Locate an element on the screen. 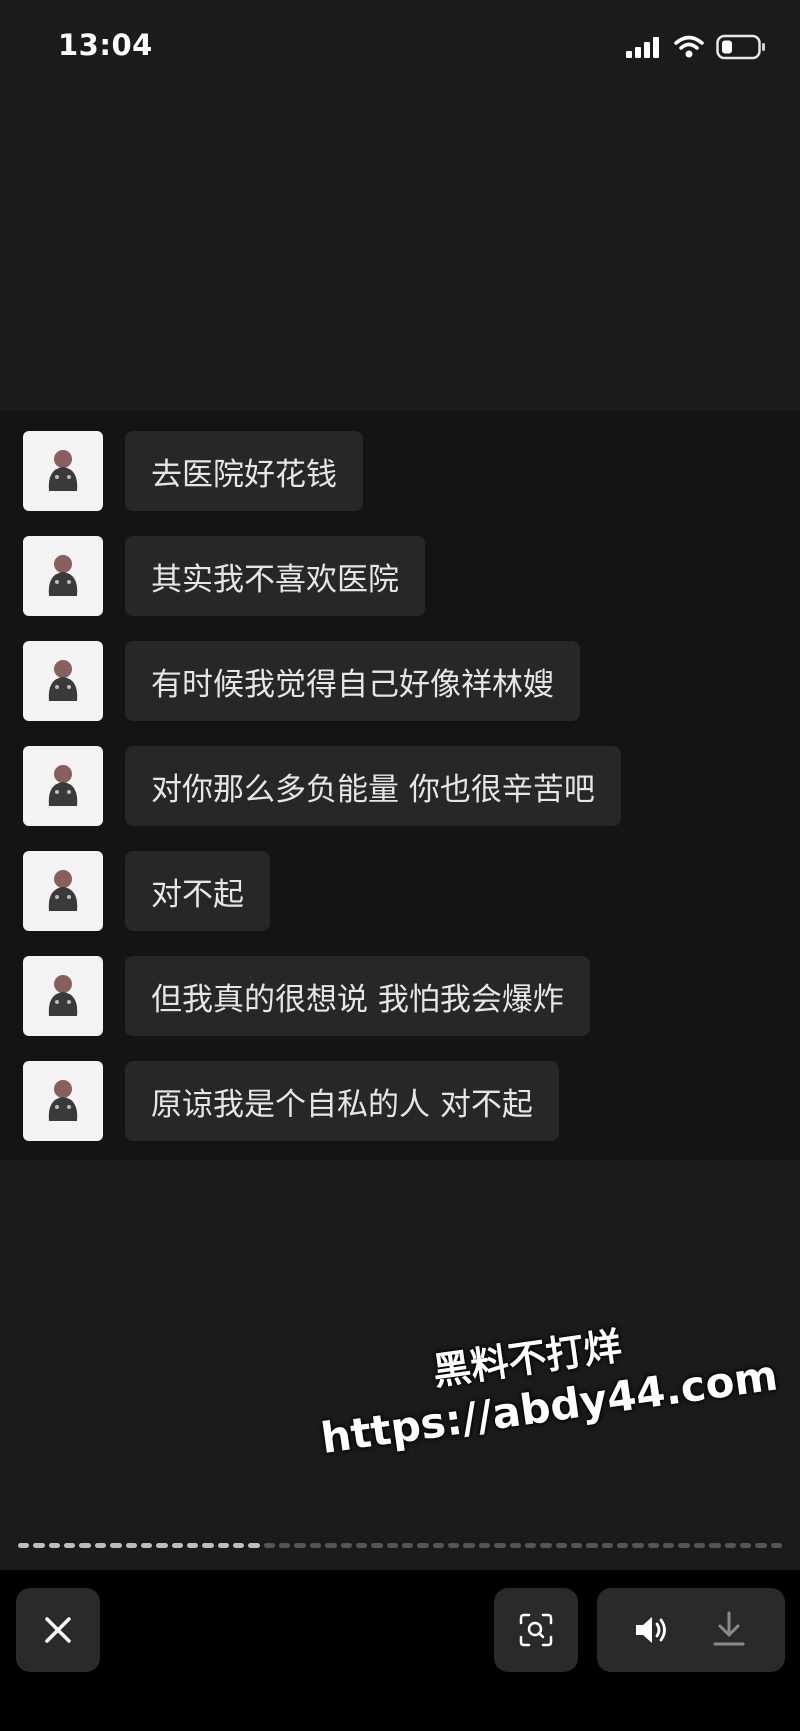 This screenshot has width=800, height=1731. volume-button is located at coordinates (652, 1632).